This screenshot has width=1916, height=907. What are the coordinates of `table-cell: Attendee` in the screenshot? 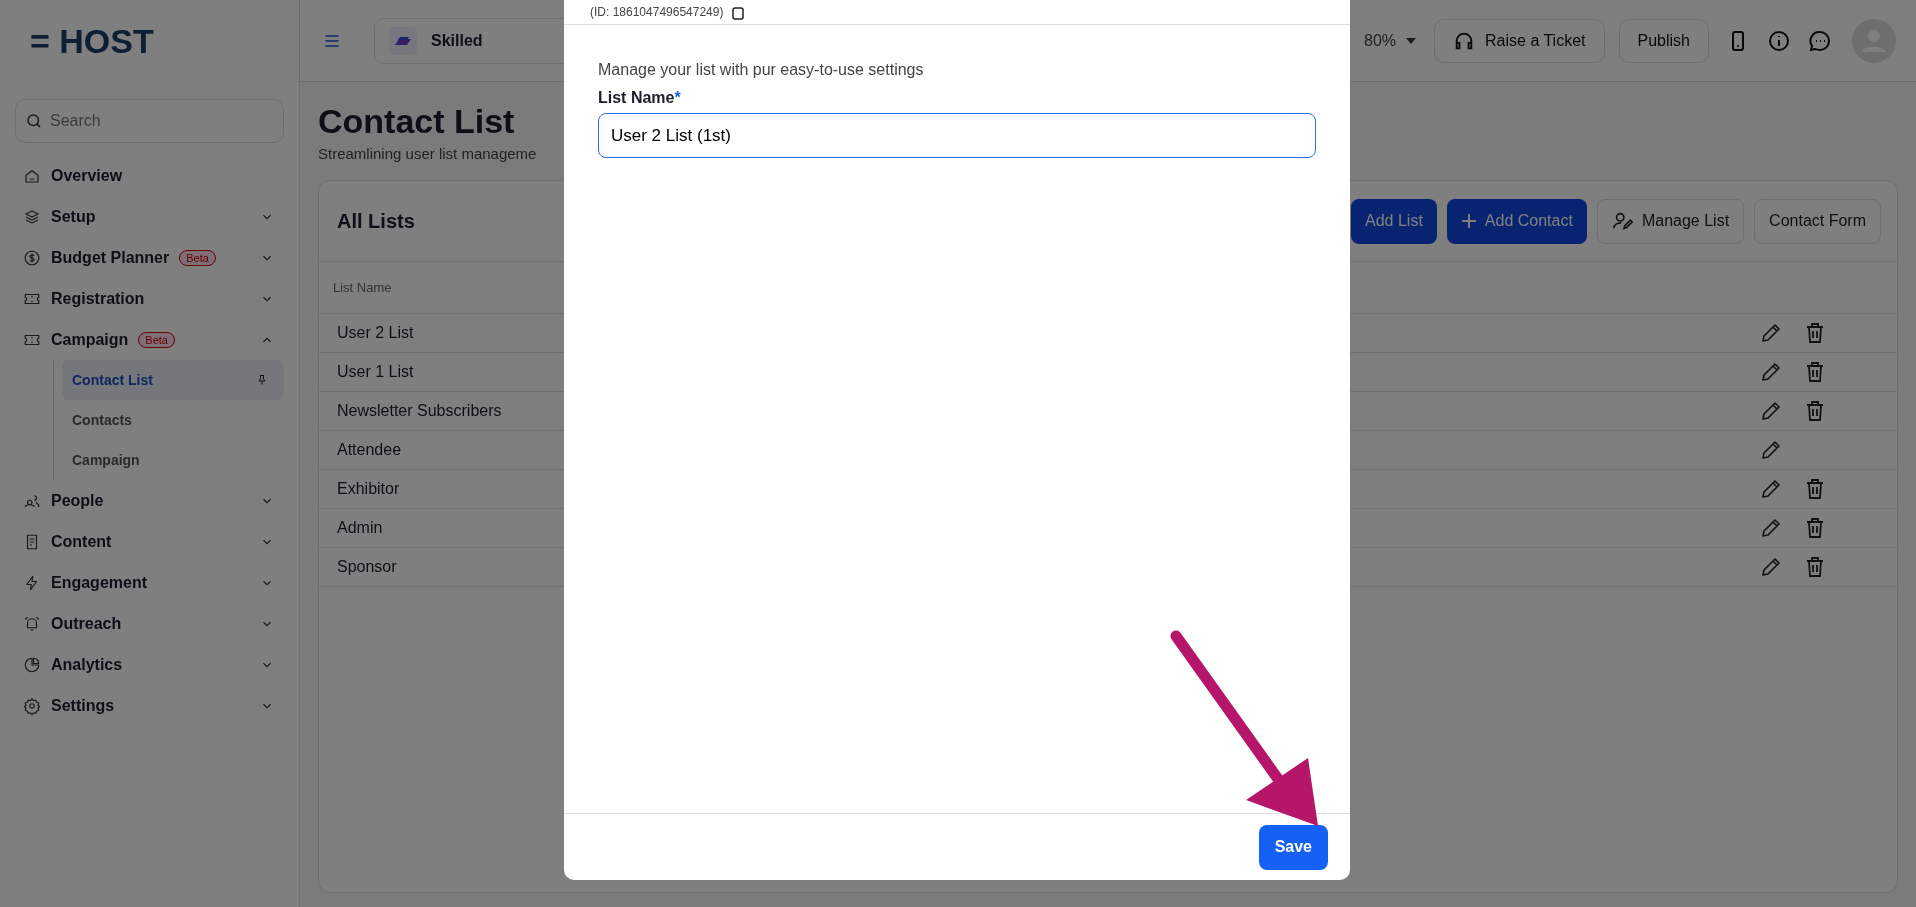 It's located at (369, 450).